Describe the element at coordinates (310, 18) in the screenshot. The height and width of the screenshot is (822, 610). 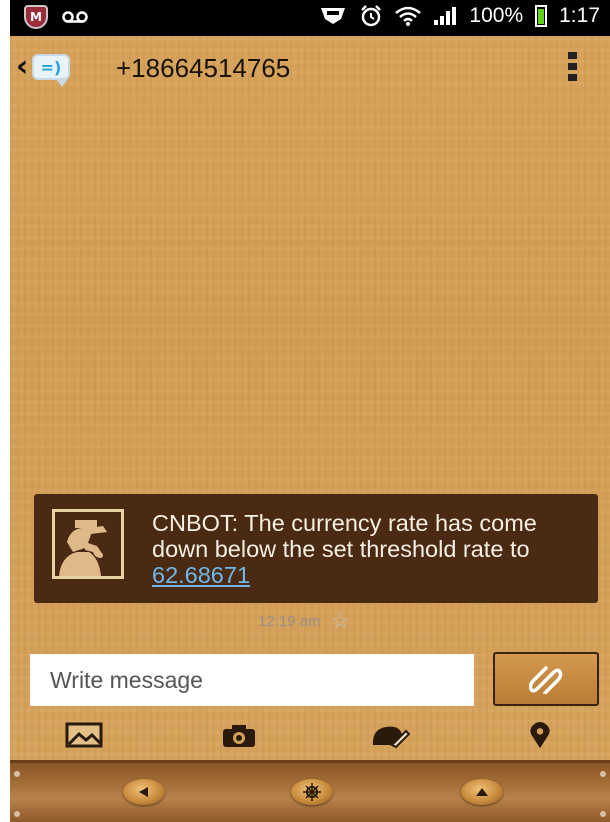
I see `status-bar: M 100% 1:17` at that location.